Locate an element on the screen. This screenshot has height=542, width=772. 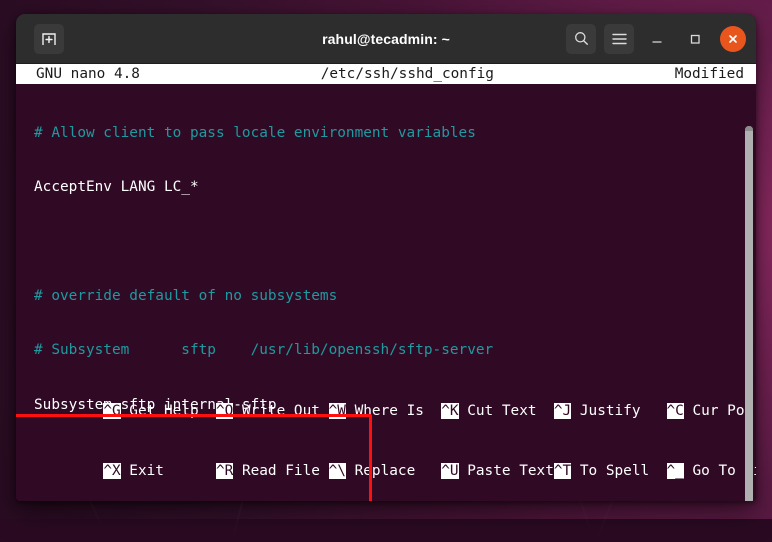
scrollbar-thumb is located at coordinates (749, 313).